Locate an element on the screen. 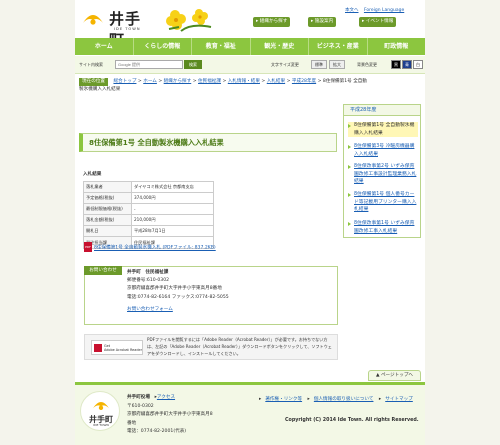  search-button: 検索 is located at coordinates (193, 64).